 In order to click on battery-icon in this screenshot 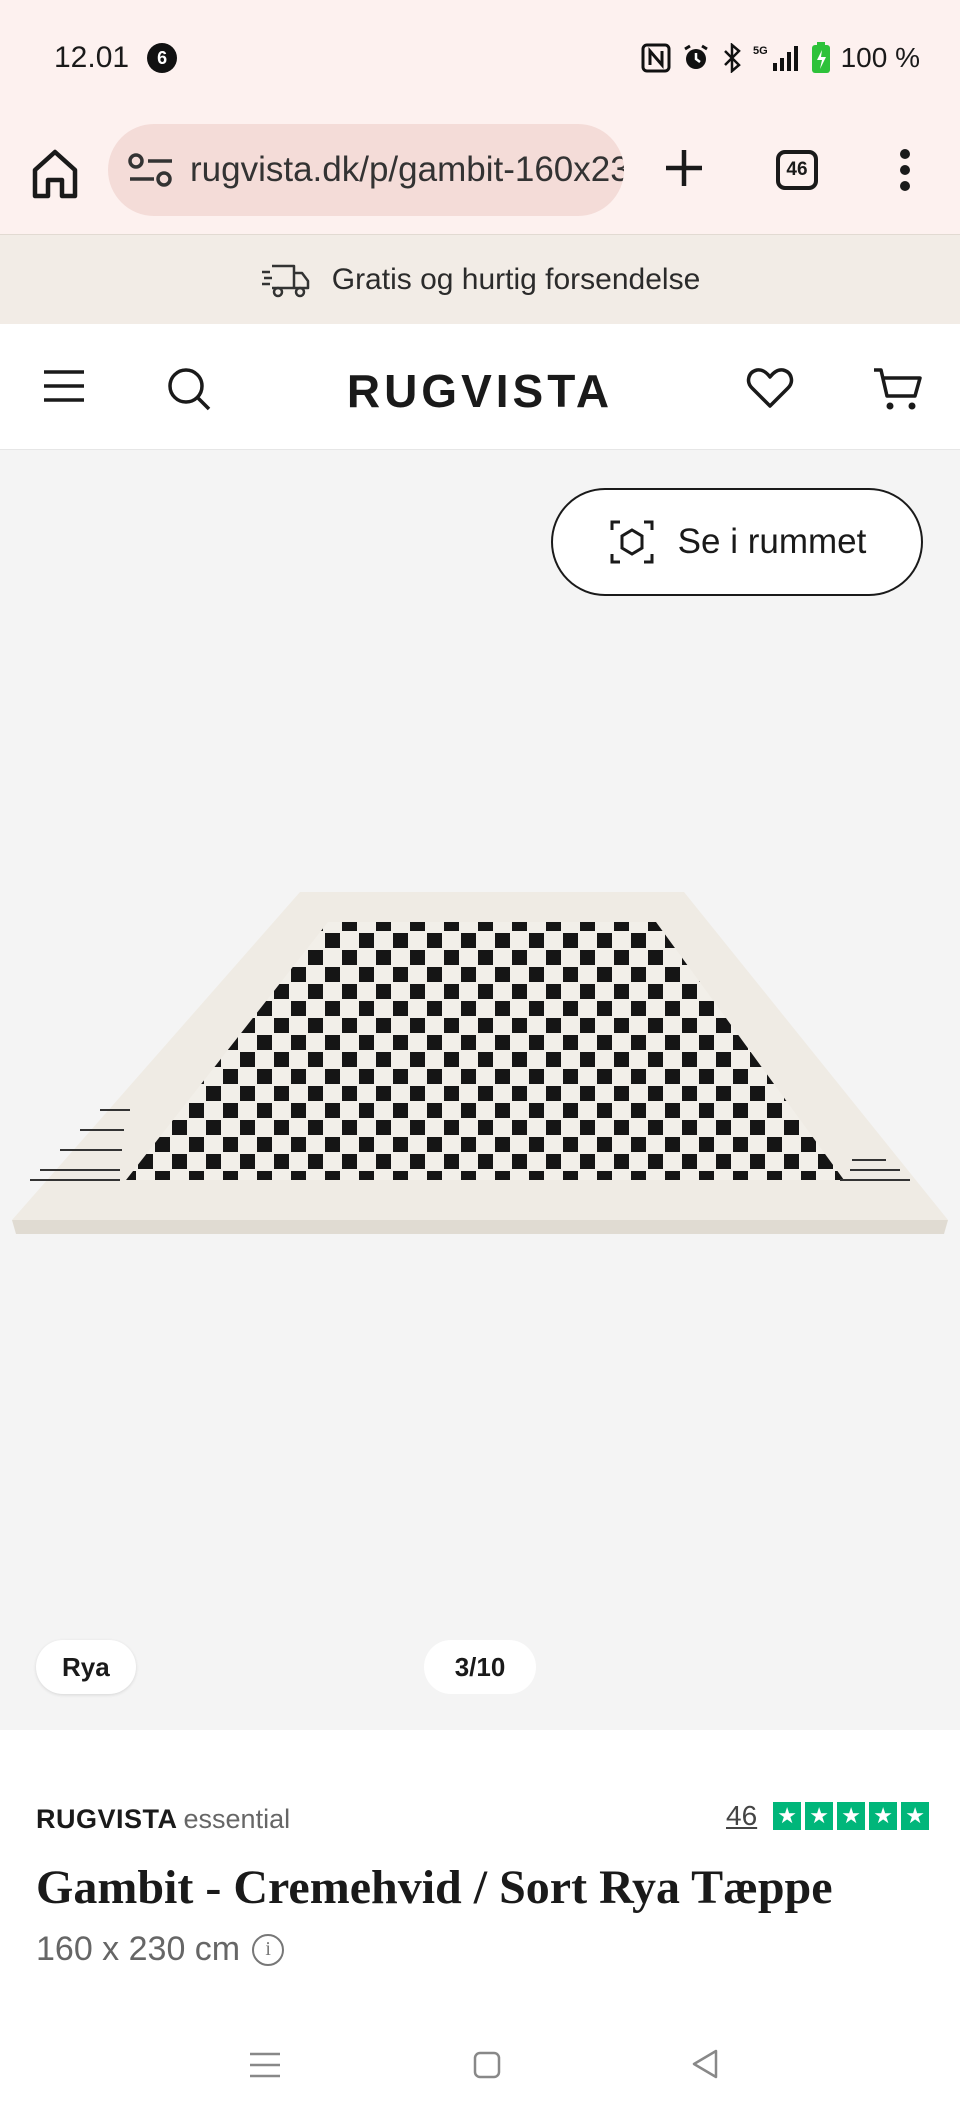, I will do `click(820, 57)`.